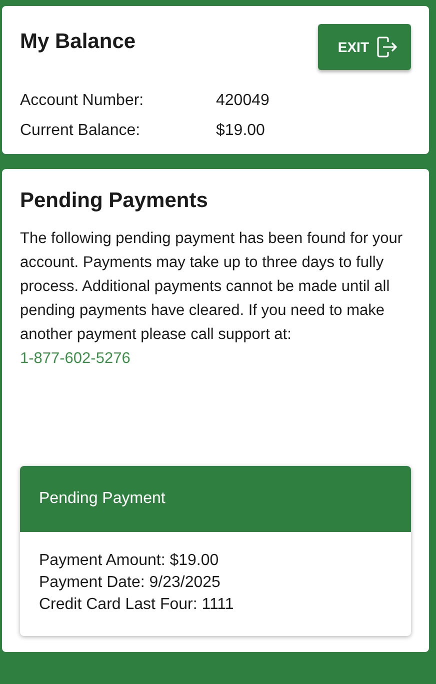  I want to click on field-label: Current Balance:, so click(80, 131).